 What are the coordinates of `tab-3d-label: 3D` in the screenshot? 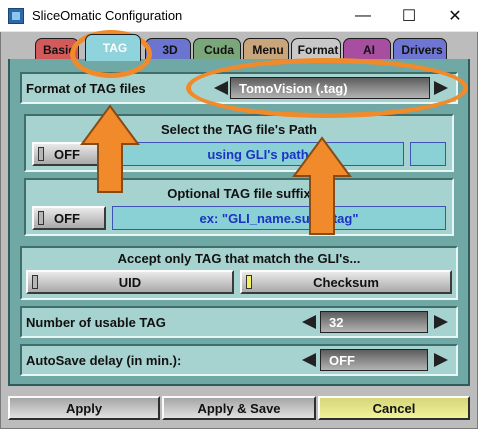 It's located at (170, 49).